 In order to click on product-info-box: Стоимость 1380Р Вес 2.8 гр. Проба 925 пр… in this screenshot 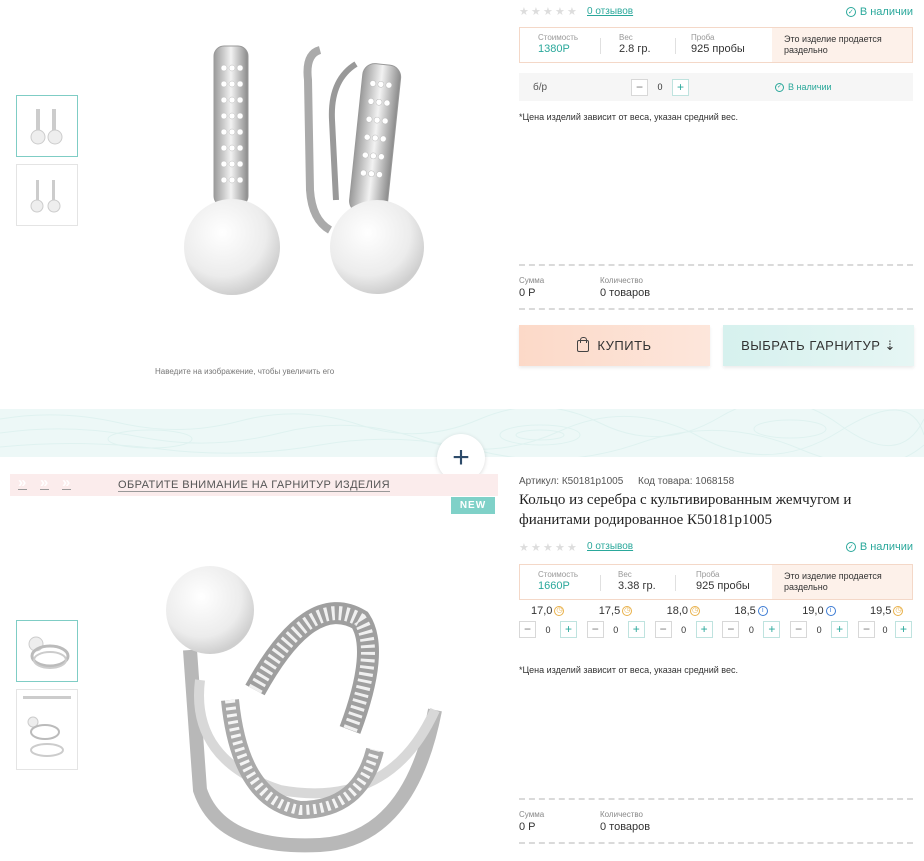, I will do `click(716, 45)`.